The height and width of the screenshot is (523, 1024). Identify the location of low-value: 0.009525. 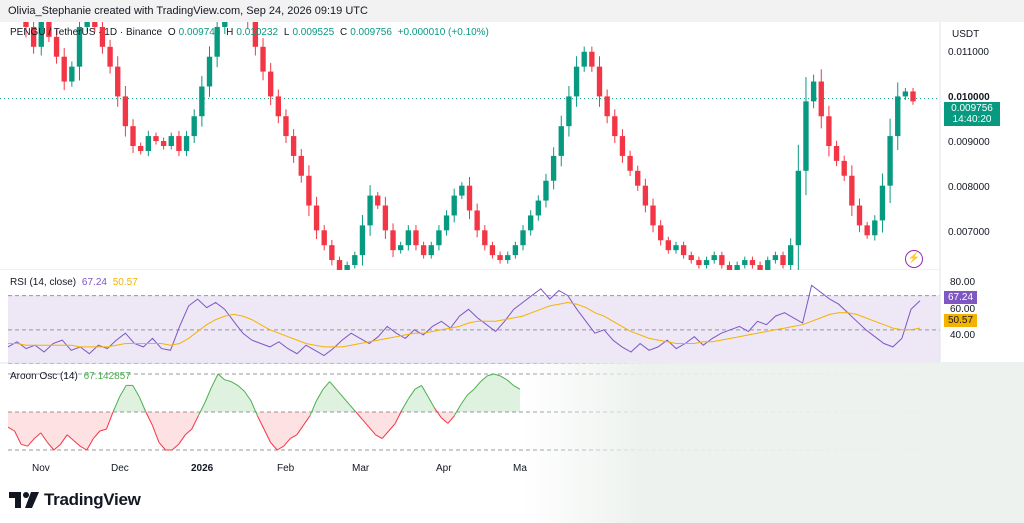
(313, 32).